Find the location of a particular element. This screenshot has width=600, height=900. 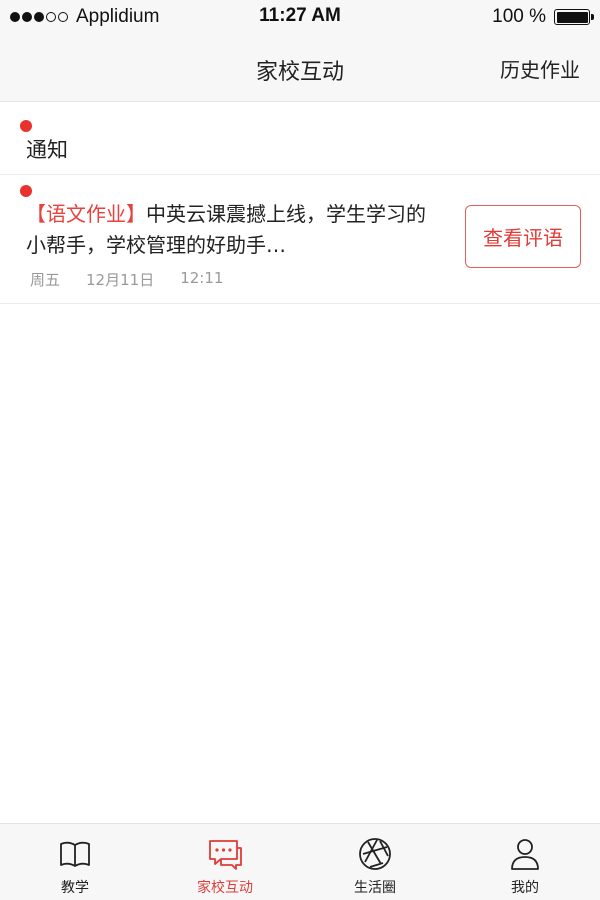

status-bar: Applidium 11:27 AM 100 % is located at coordinates (300, 17).